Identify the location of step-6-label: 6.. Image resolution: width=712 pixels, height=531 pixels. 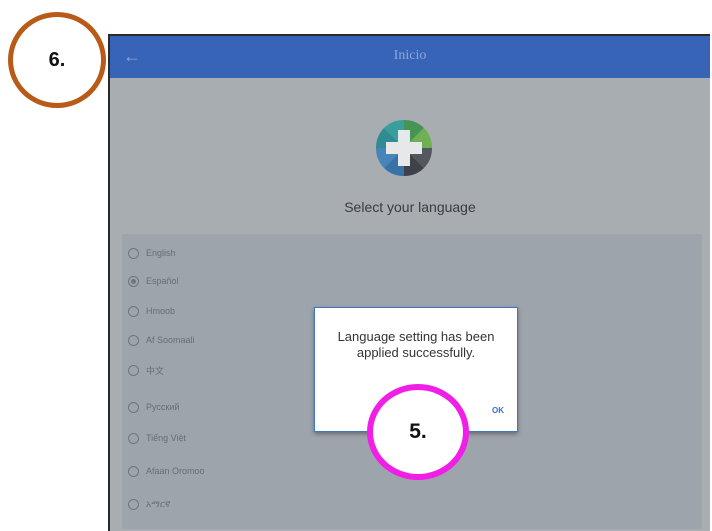
(57, 59).